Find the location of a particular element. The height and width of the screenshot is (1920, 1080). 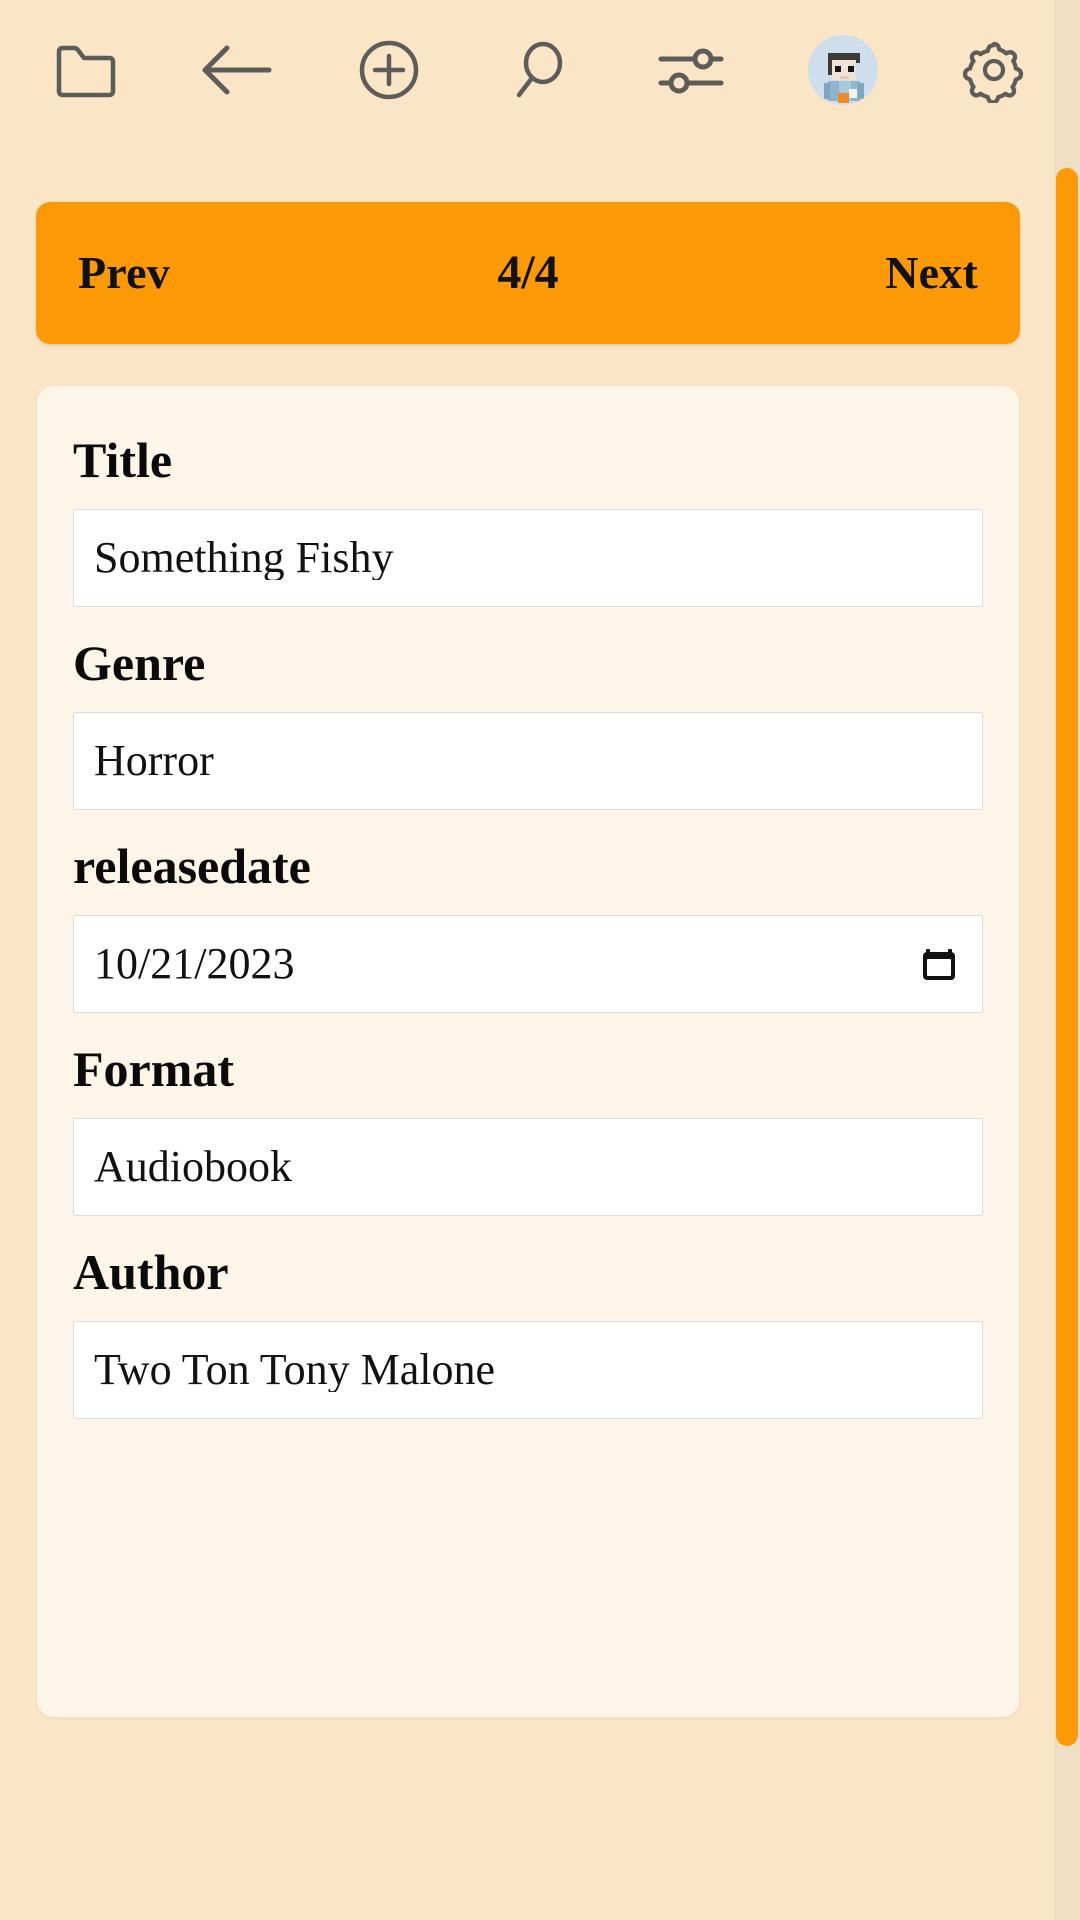

field-title: Title Something Fishy is located at coordinates (528, 518).